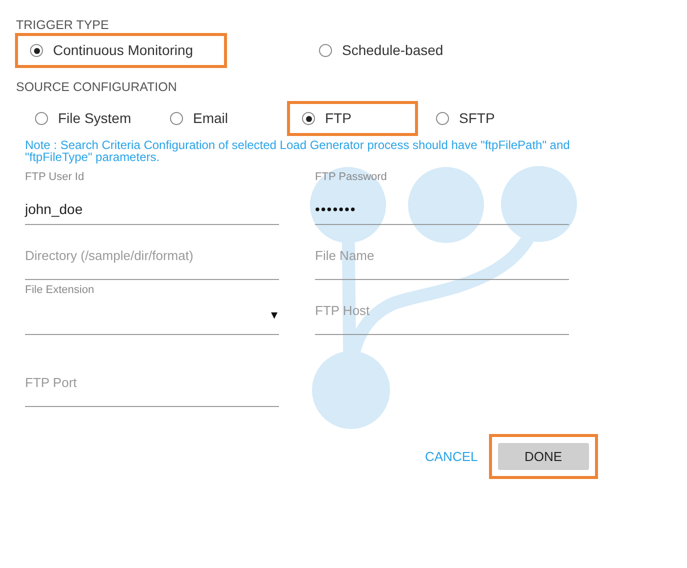 This screenshot has height=568, width=687. What do you see at coordinates (97, 86) in the screenshot?
I see `section-heading: SOURCE CONFIGURATION` at bounding box center [97, 86].